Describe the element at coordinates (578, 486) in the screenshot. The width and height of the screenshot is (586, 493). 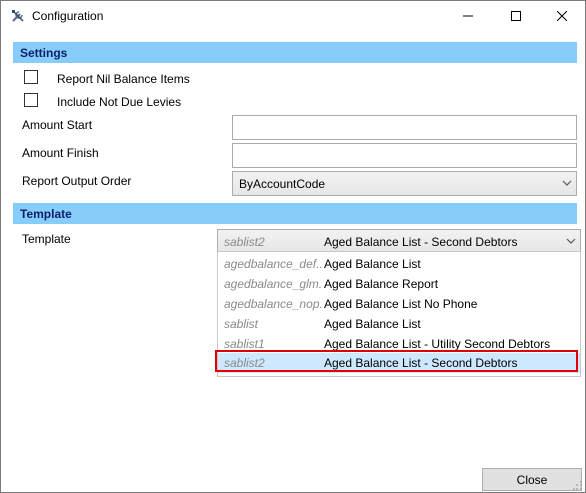
I see `resize-grip-icon` at that location.